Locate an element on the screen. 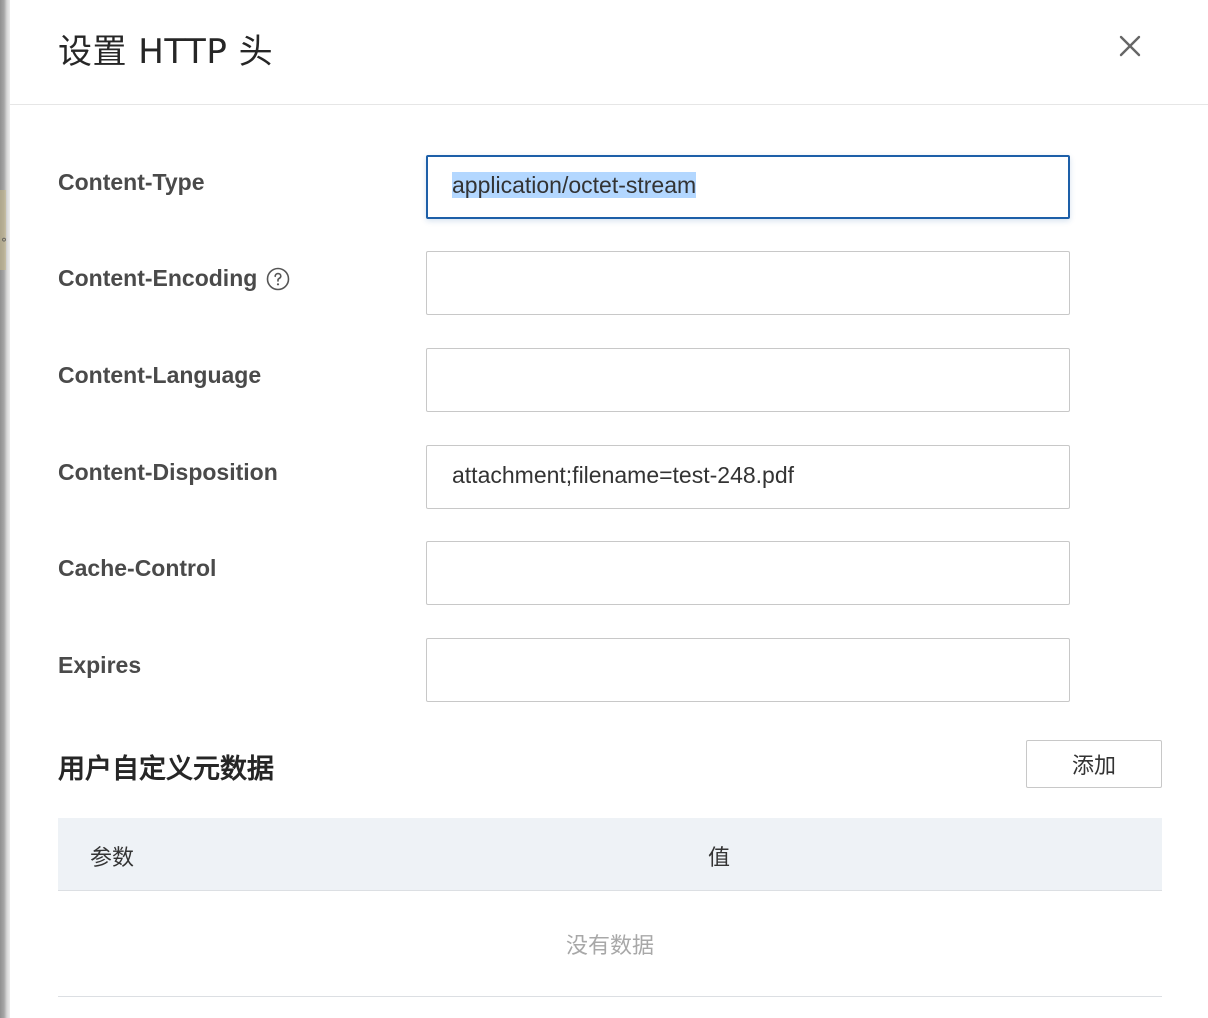 Image resolution: width=1208 pixels, height=1018 pixels. expires-label-text: Expires is located at coordinates (100, 665).